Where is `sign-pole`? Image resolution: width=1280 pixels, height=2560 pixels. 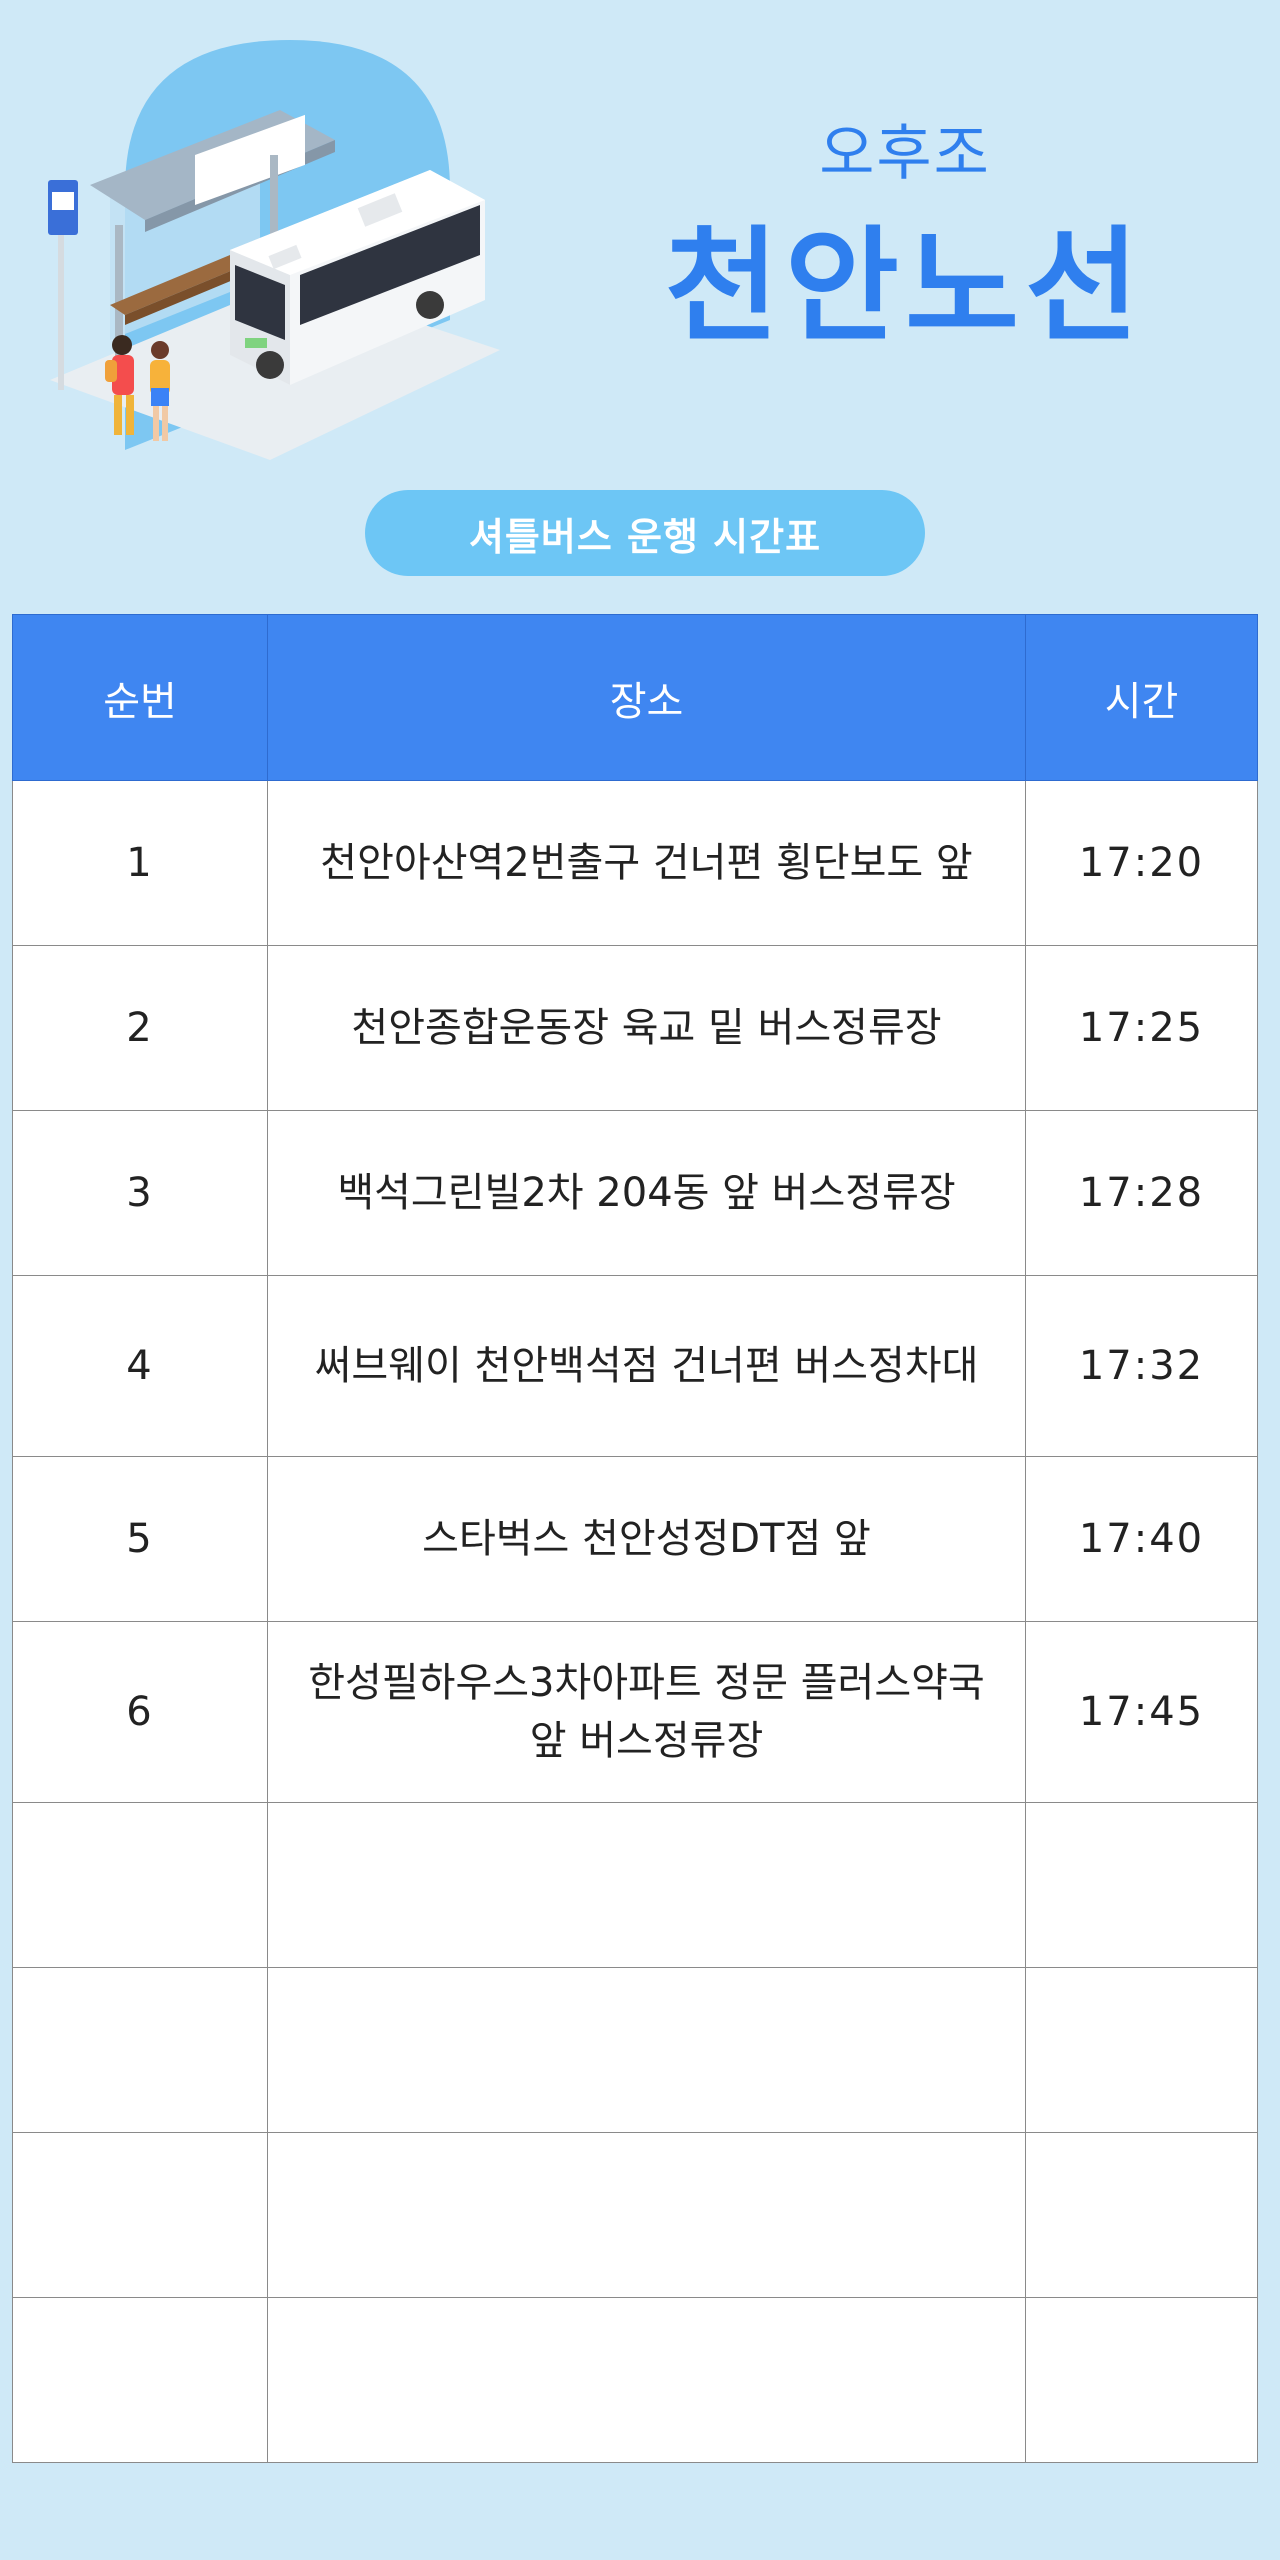 sign-pole is located at coordinates (61, 300).